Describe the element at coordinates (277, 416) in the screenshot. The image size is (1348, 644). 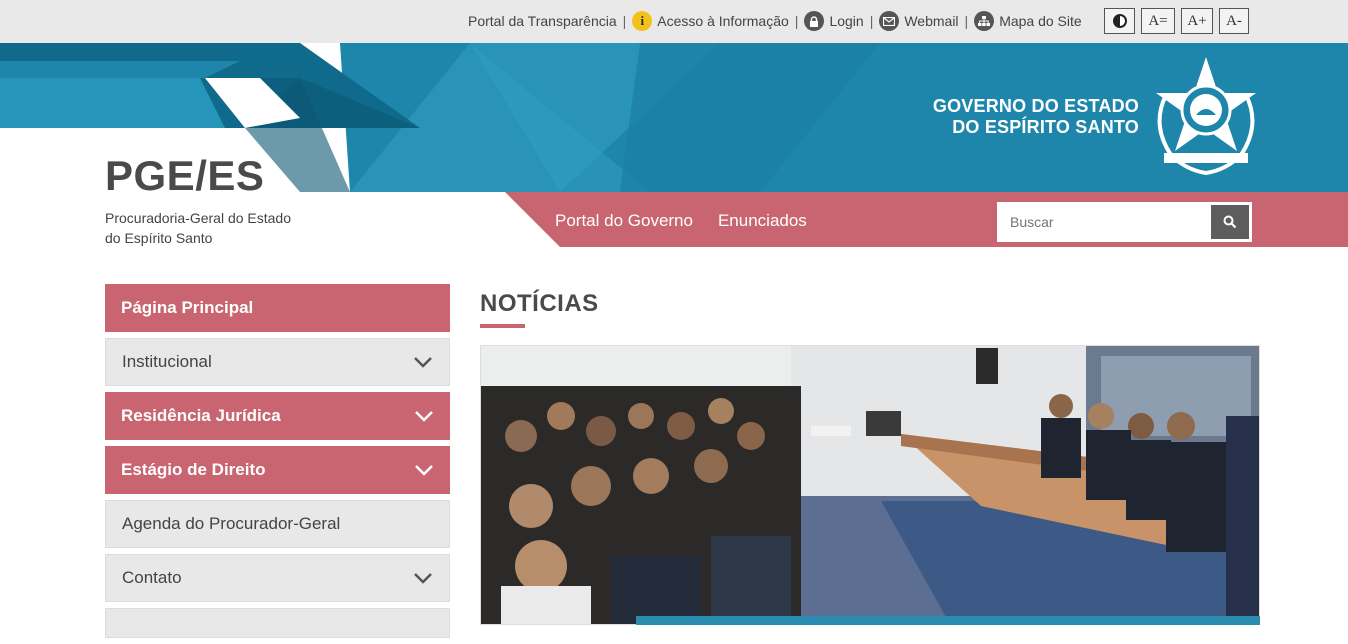
I see `sidebar-item-residencia-juridica: Residência Jurídica` at that location.